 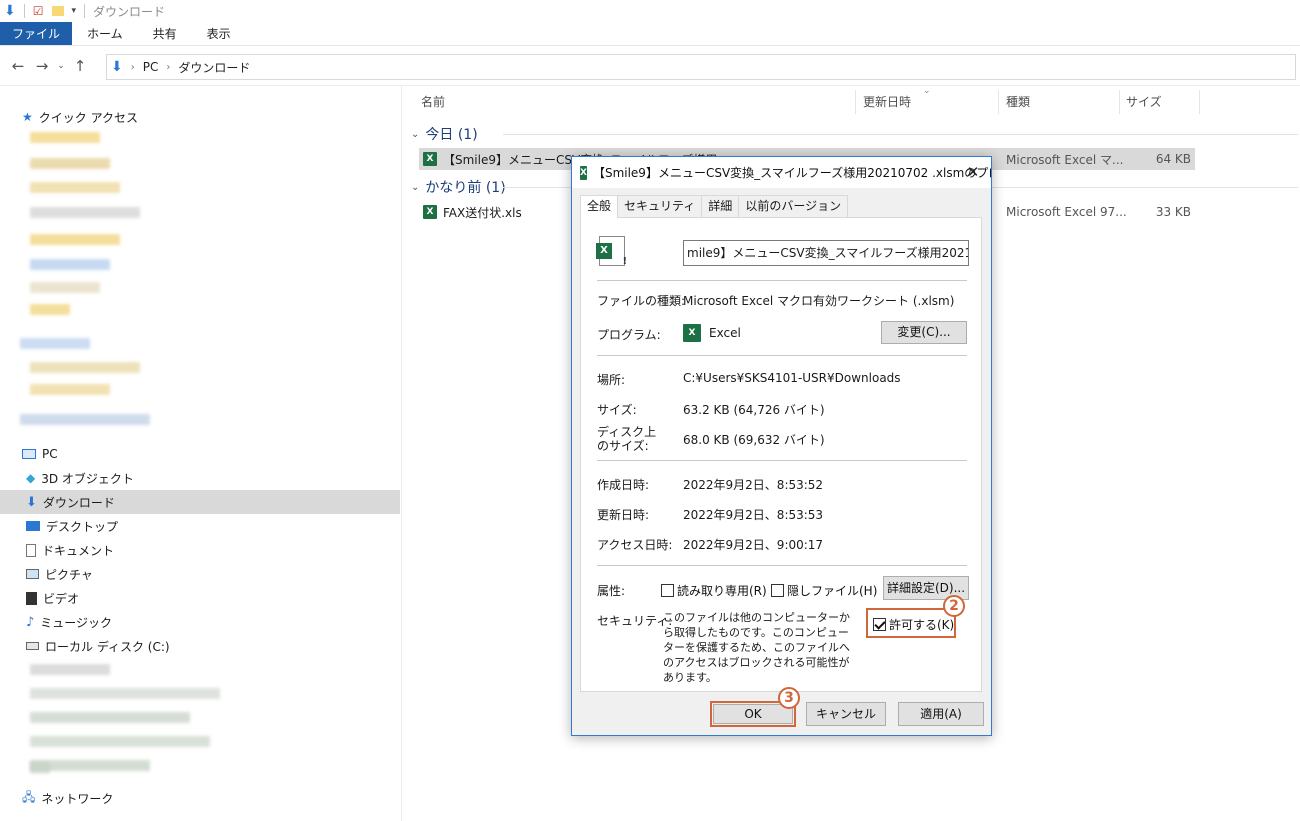 What do you see at coordinates (623, 515) in the screenshot?
I see `label-modified: 更新日時:` at bounding box center [623, 515].